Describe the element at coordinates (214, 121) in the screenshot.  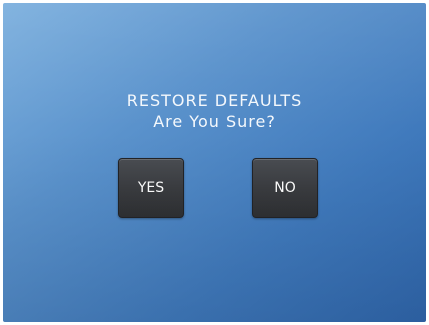
I see `dialog-subtitle: Are You Sure?` at that location.